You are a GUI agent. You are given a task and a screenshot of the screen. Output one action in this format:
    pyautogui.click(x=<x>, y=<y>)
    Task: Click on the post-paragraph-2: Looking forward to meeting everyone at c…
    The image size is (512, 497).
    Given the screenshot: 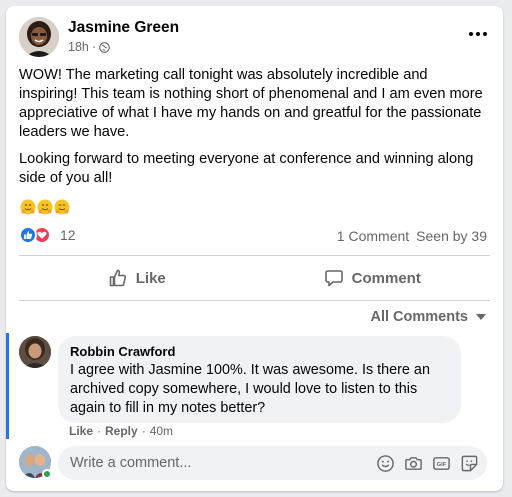 What is the action you would take?
    pyautogui.click(x=246, y=168)
    